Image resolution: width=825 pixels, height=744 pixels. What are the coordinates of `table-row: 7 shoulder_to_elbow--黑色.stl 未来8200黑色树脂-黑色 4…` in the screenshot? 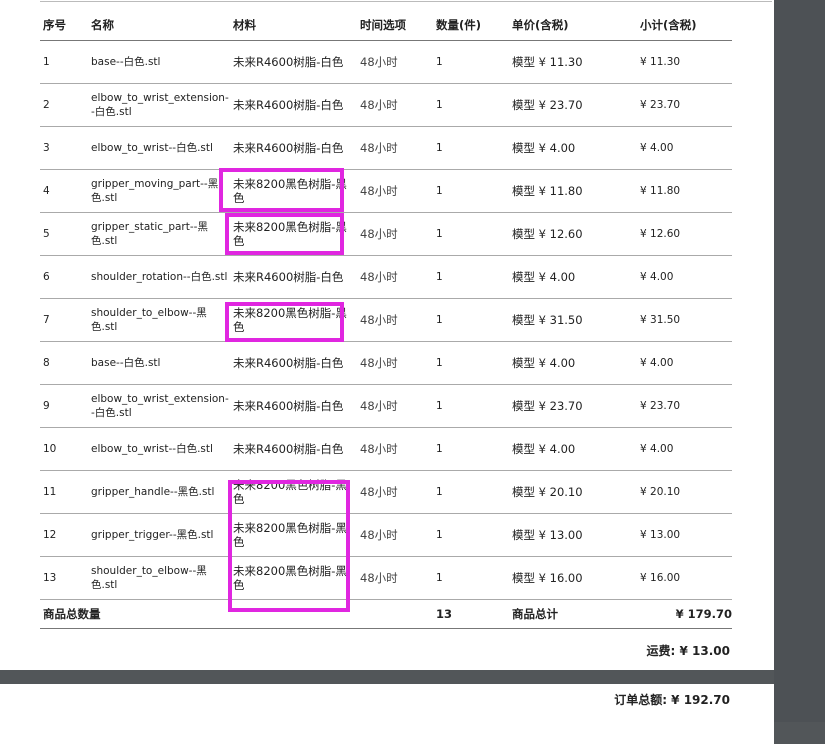 It's located at (386, 320).